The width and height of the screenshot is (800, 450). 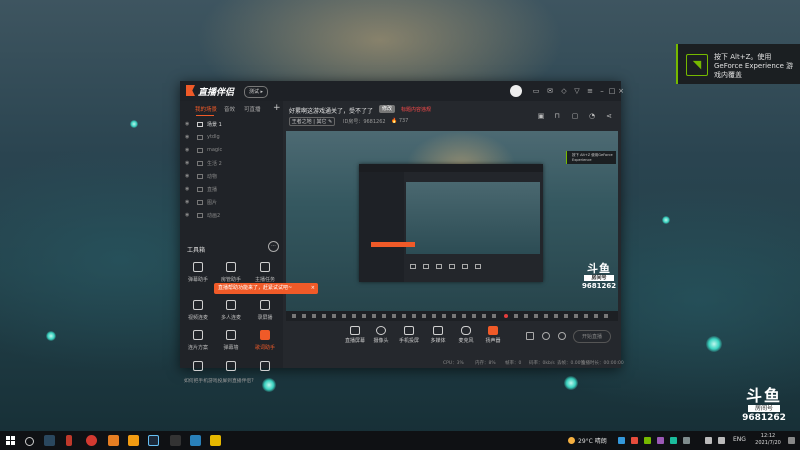 I want to click on cast-icon: ▢, so click(x=575, y=116).